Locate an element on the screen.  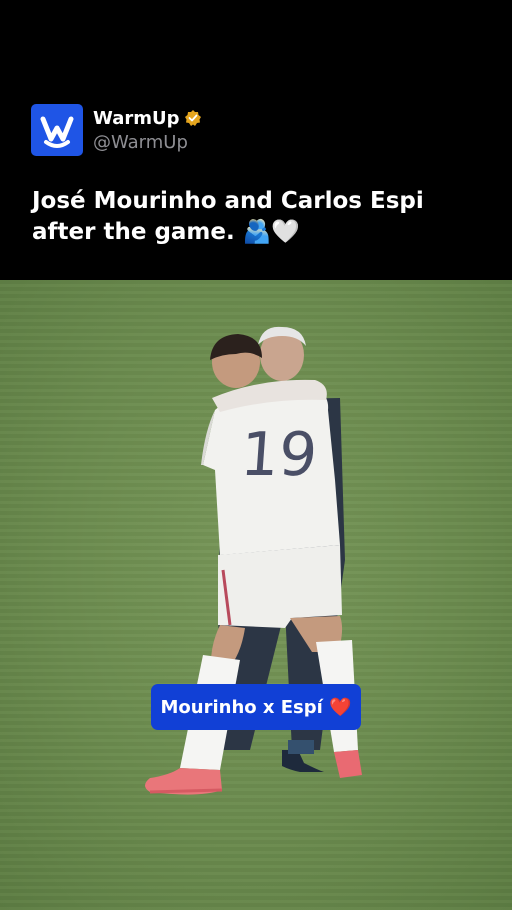
account-name: WarmUp is located at coordinates (136, 118).